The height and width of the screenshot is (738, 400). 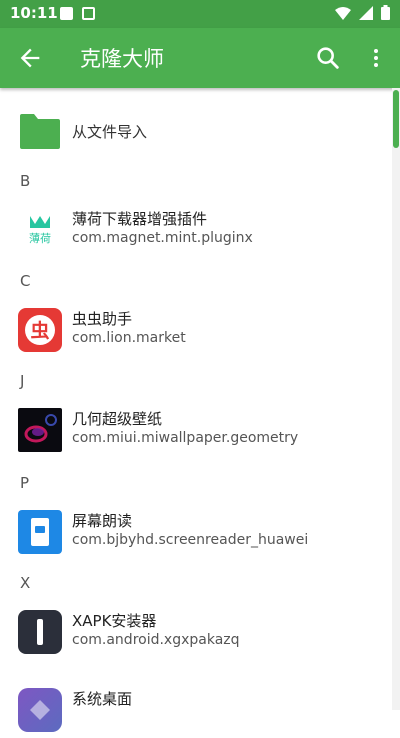 I want to click on app-name: 几何超级壁纸, so click(x=117, y=419).